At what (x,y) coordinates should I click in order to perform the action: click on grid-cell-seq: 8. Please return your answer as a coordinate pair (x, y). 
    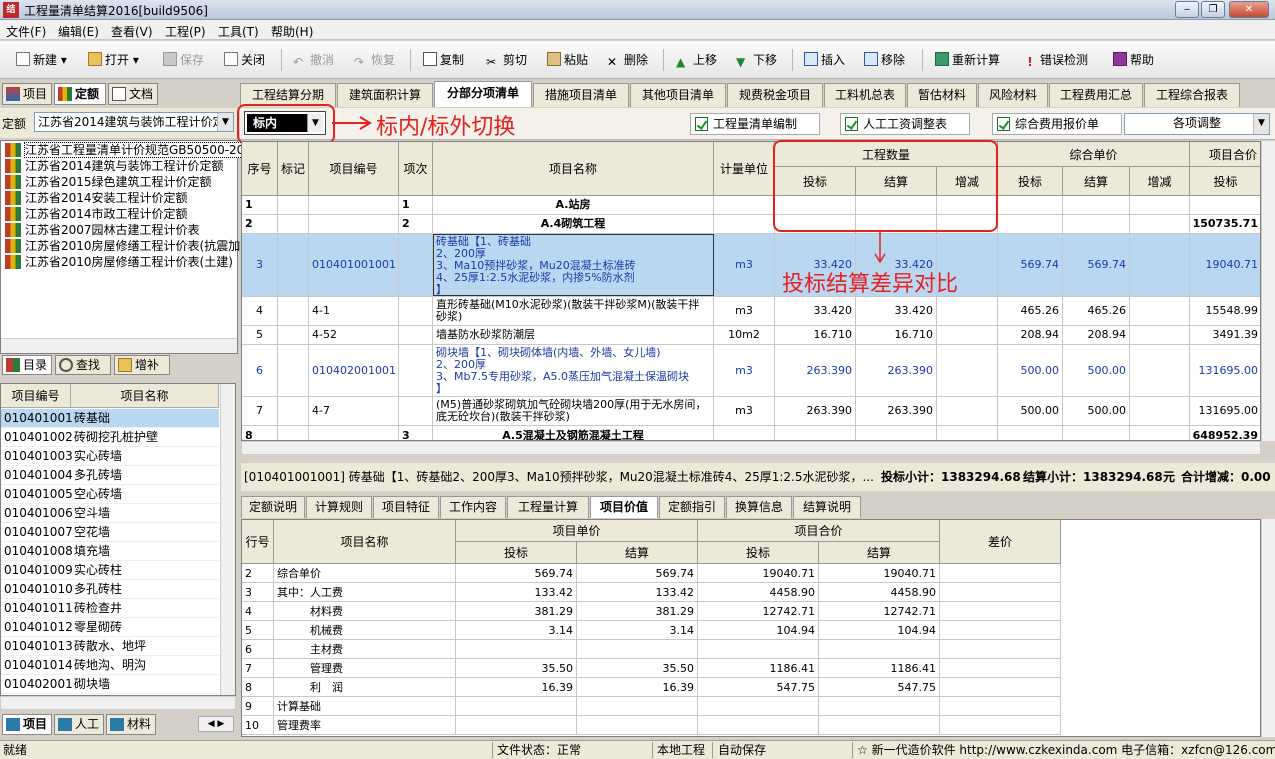
    Looking at the image, I should click on (260, 433).